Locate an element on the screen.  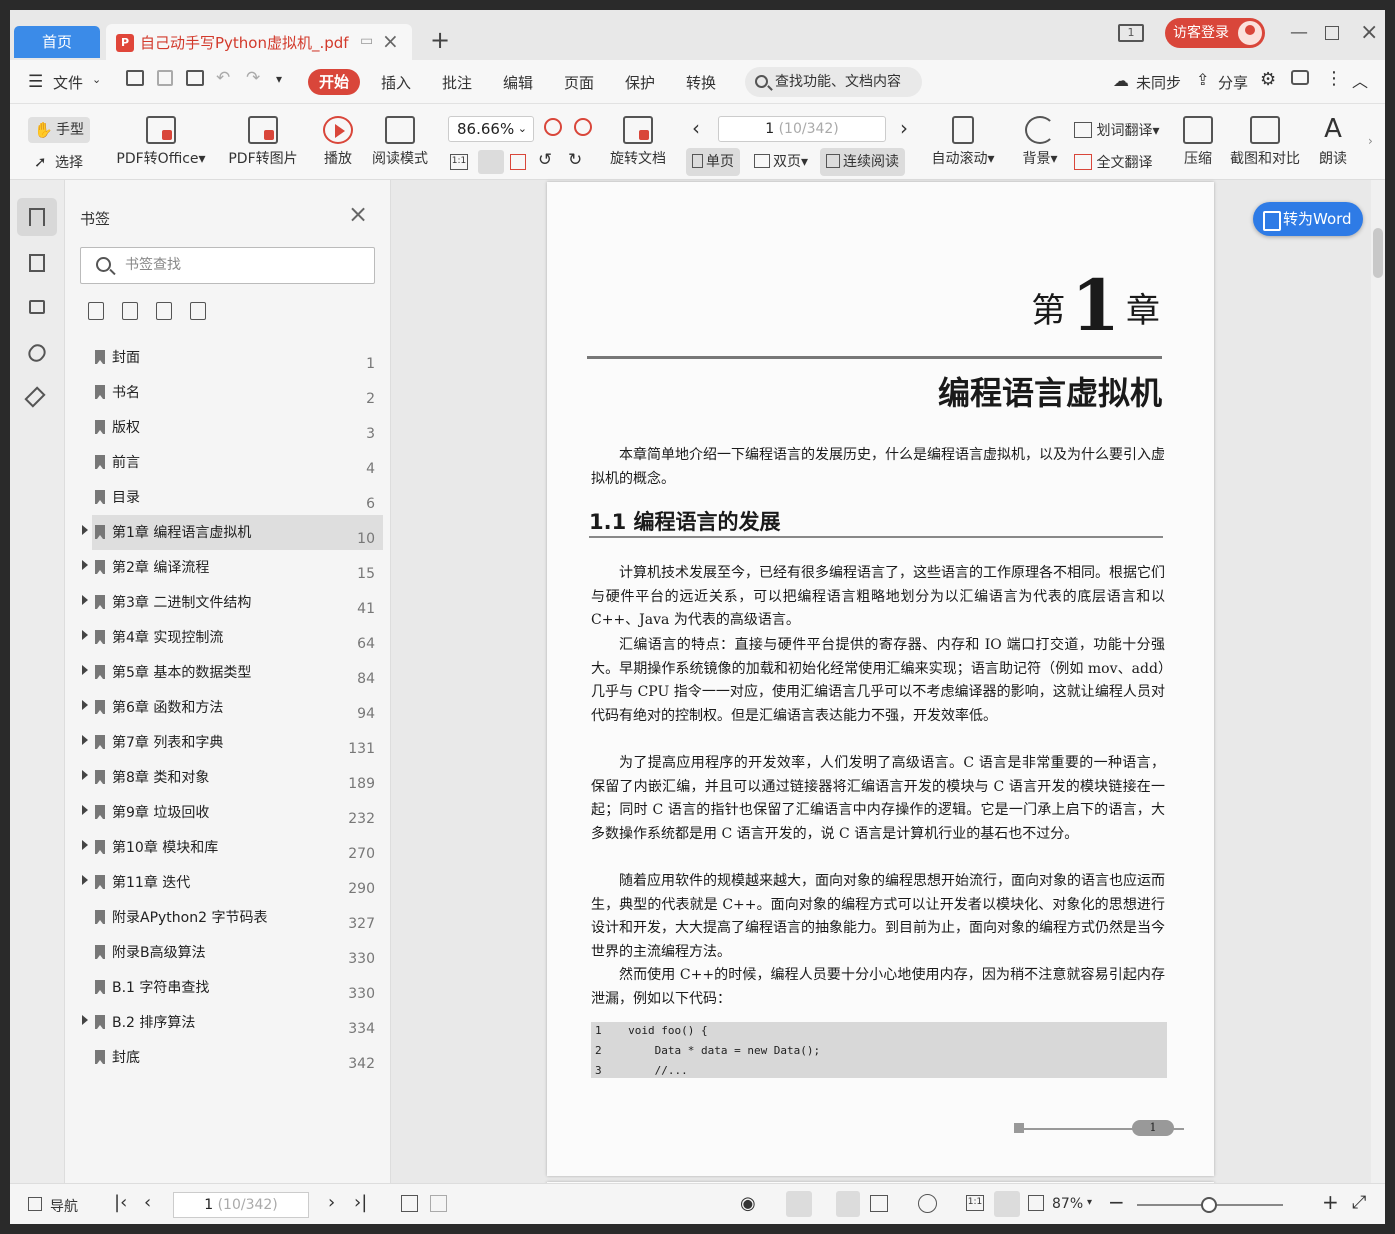
bookmark-item: 第11章 迭代 290 is located at coordinates (228, 882).